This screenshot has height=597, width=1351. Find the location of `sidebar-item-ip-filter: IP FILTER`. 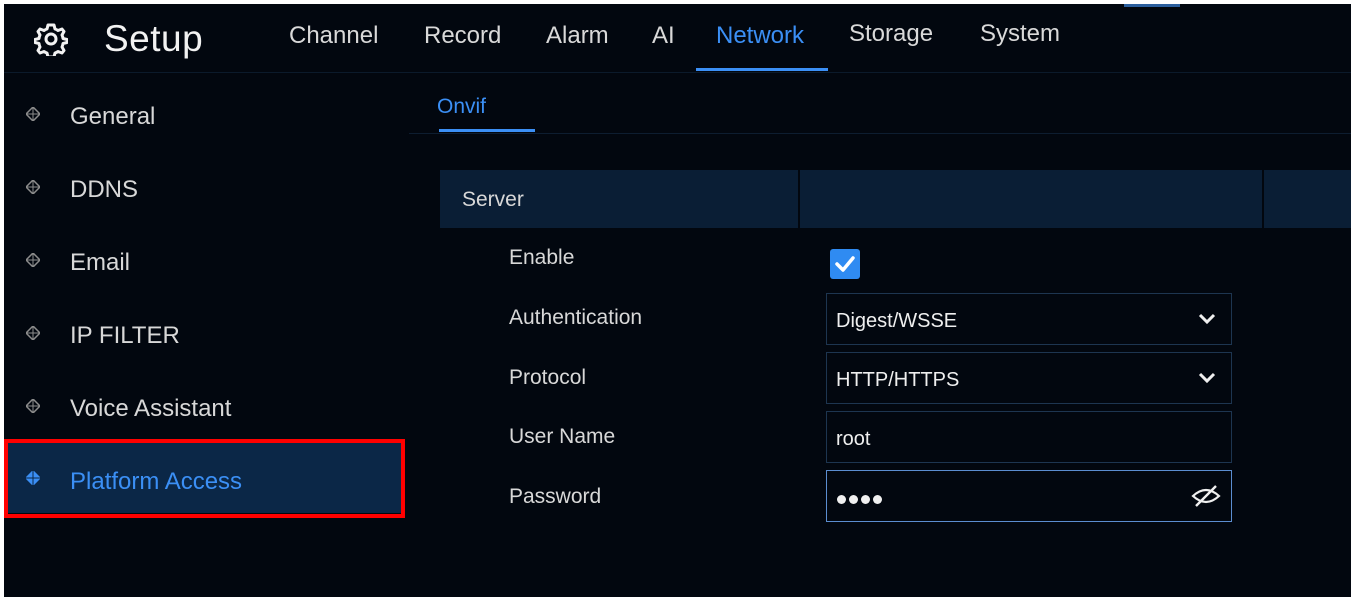

sidebar-item-ip-filter: IP FILTER is located at coordinates (204, 337).